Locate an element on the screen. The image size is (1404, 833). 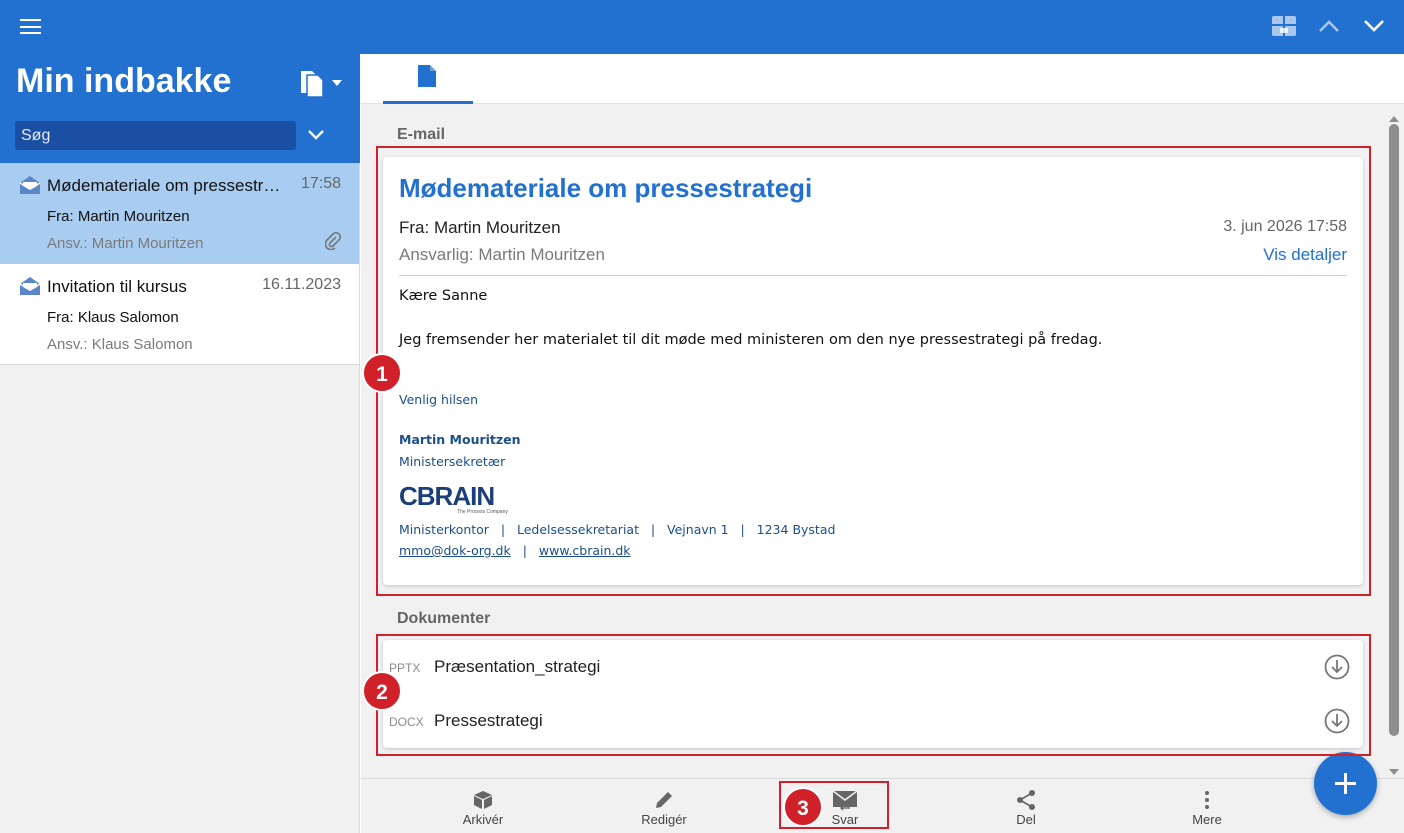
chevron-down-icon is located at coordinates (1374, 28).